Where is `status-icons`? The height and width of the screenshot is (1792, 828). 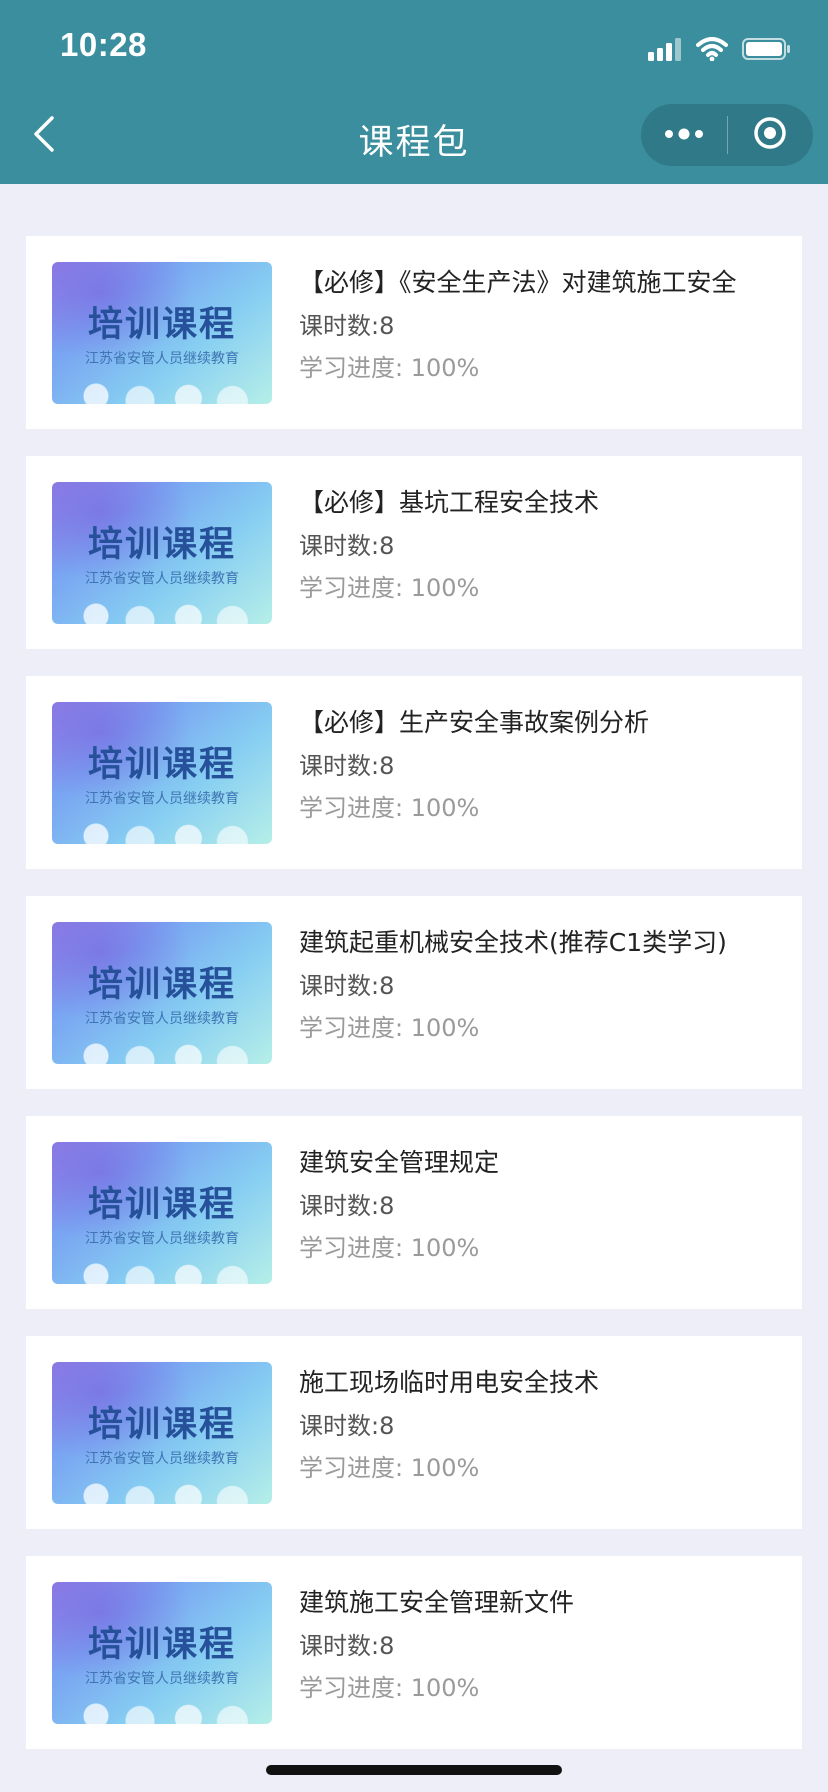 status-icons is located at coordinates (720, 51).